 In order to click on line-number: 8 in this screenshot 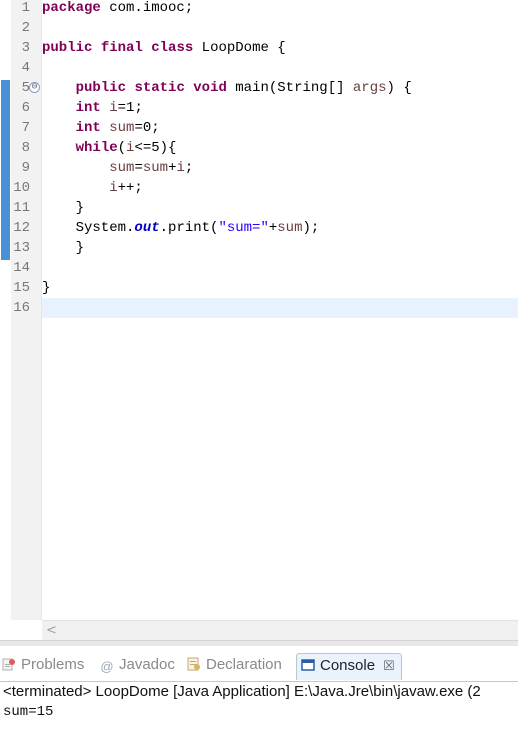, I will do `click(25, 148)`.